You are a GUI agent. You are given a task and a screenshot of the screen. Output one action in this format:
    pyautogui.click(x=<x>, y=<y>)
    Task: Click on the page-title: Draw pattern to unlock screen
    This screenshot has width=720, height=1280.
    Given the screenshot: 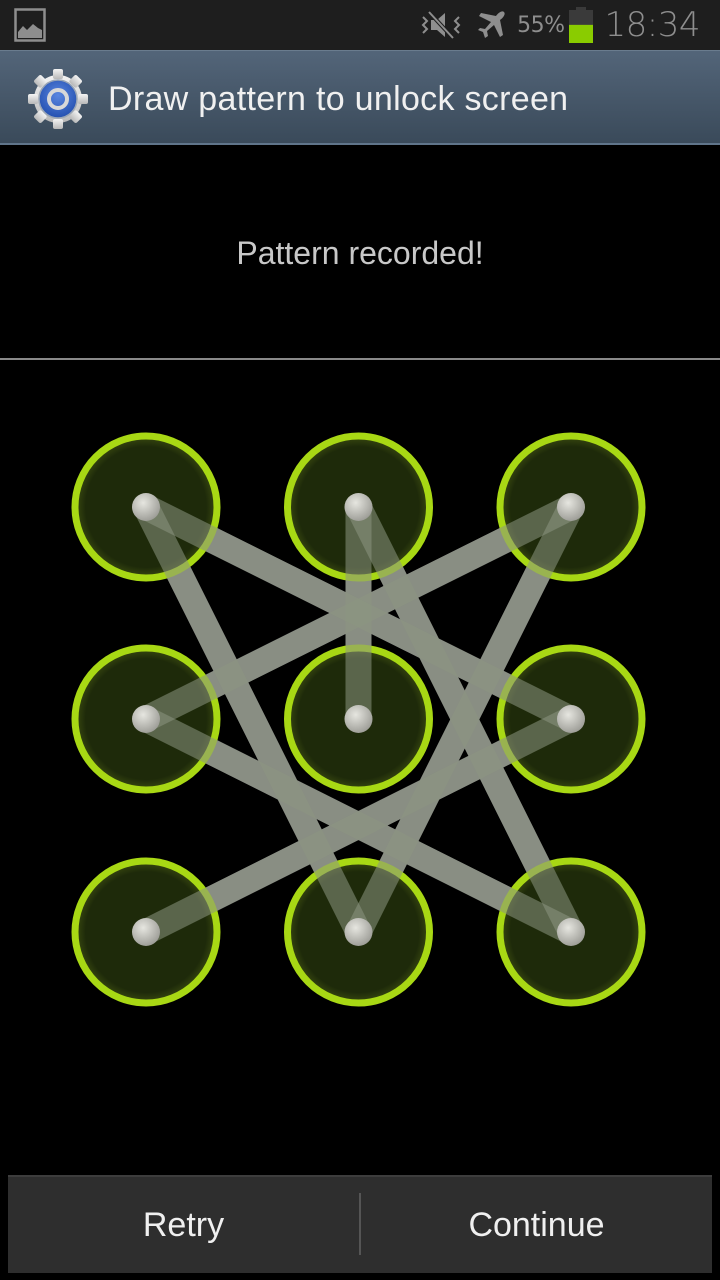 What is the action you would take?
    pyautogui.click(x=338, y=99)
    